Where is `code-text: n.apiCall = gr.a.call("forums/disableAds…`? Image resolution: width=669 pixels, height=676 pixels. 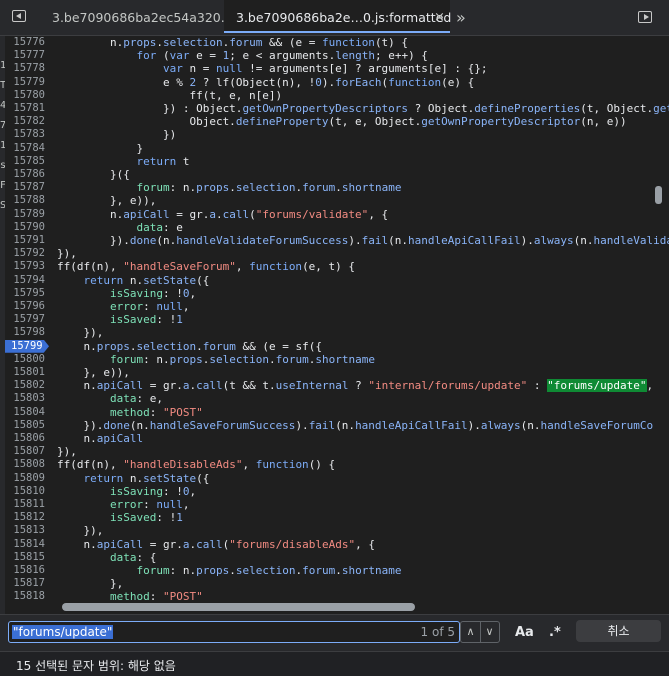 code-text: n.apiCall = gr.a.call("forums/disableAds… is located at coordinates (216, 544).